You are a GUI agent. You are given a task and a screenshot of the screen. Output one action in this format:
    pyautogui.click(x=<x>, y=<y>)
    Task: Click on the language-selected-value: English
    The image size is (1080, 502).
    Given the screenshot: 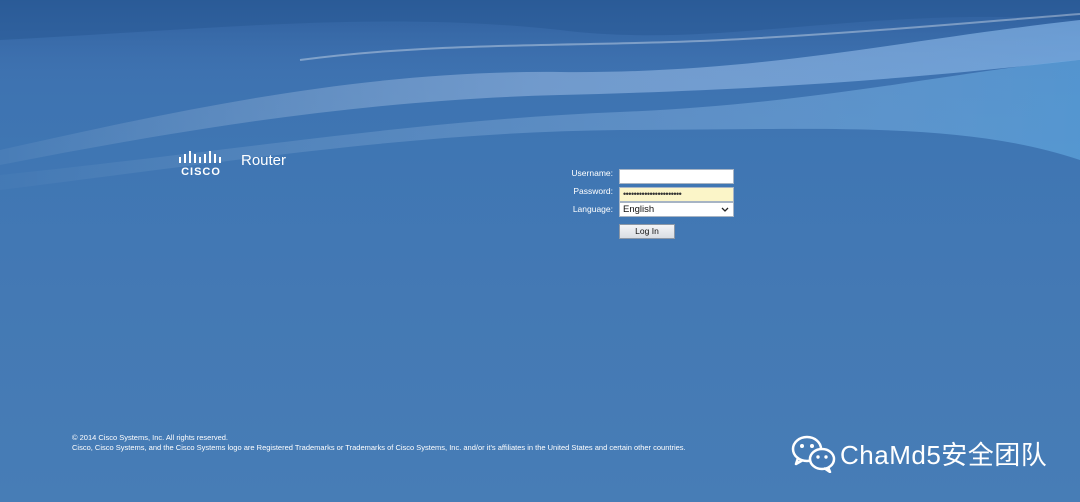 What is the action you would take?
    pyautogui.click(x=639, y=209)
    